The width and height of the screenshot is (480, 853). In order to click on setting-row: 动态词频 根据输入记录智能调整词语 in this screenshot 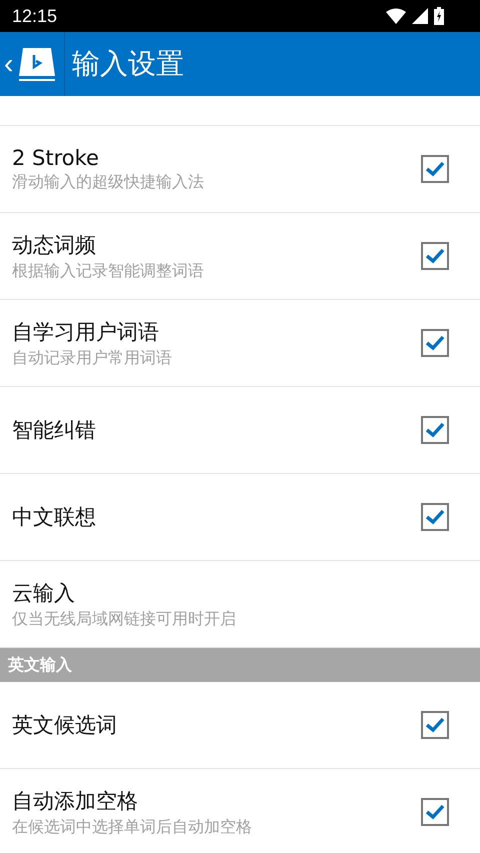, I will do `click(240, 256)`.